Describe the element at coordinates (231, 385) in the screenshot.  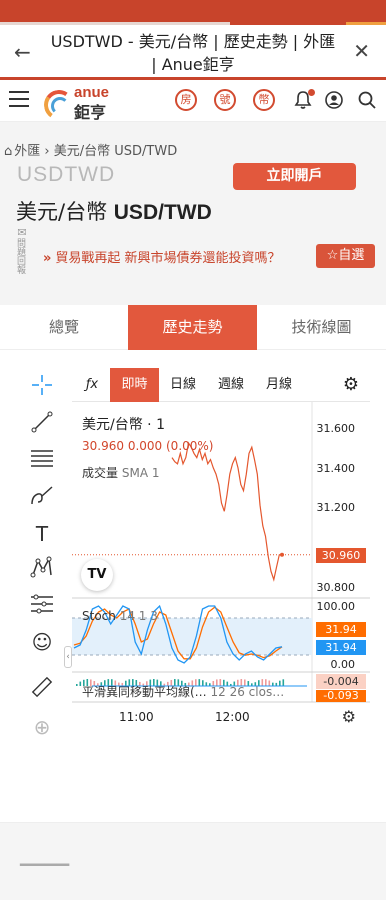
I see `interval-weekly: 週線` at that location.